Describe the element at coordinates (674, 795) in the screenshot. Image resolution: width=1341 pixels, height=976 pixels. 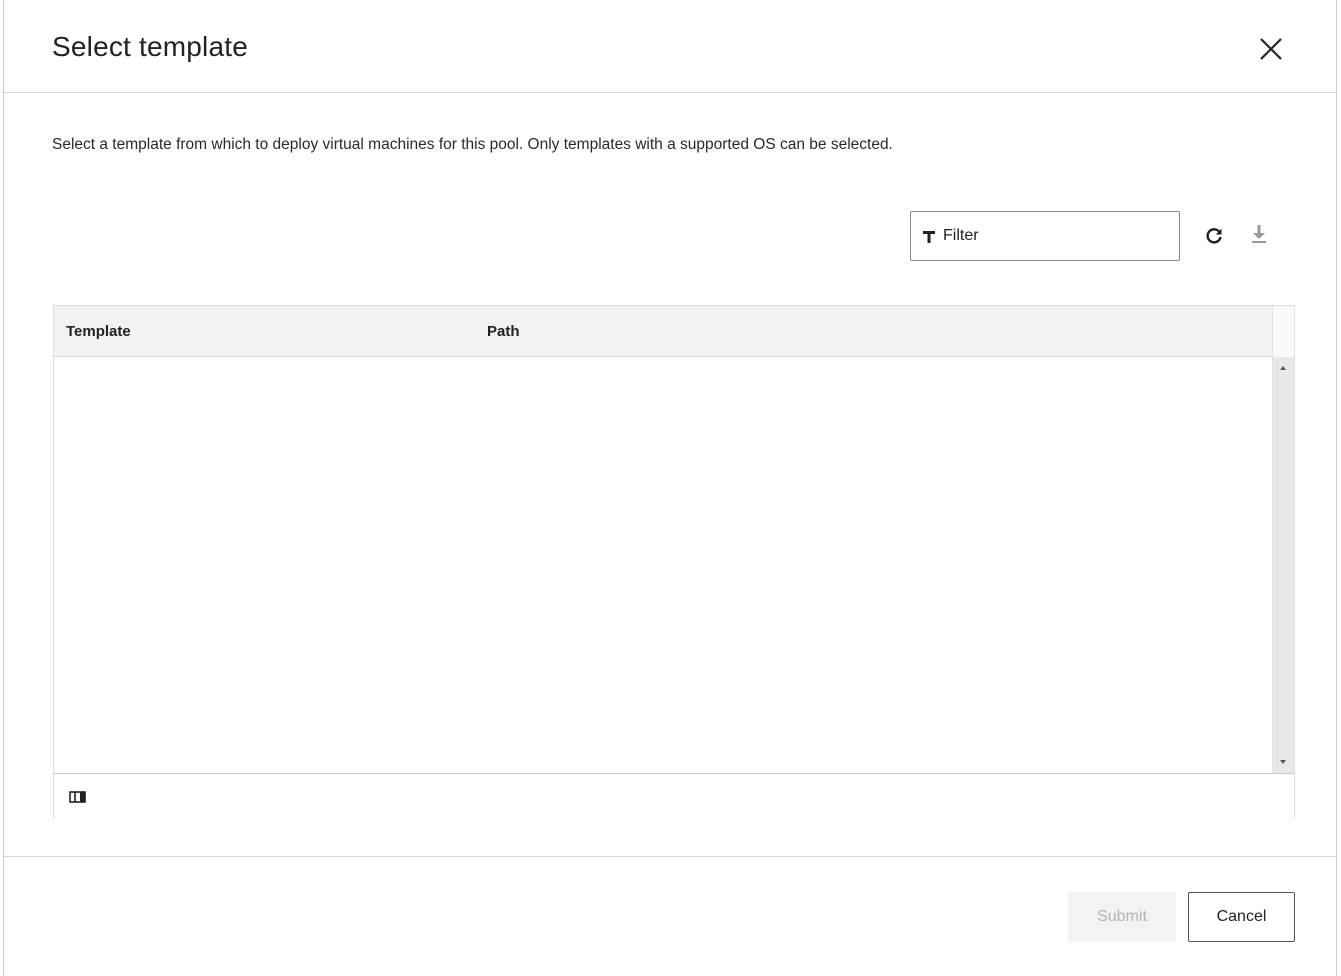
I see `grid-footer` at that location.